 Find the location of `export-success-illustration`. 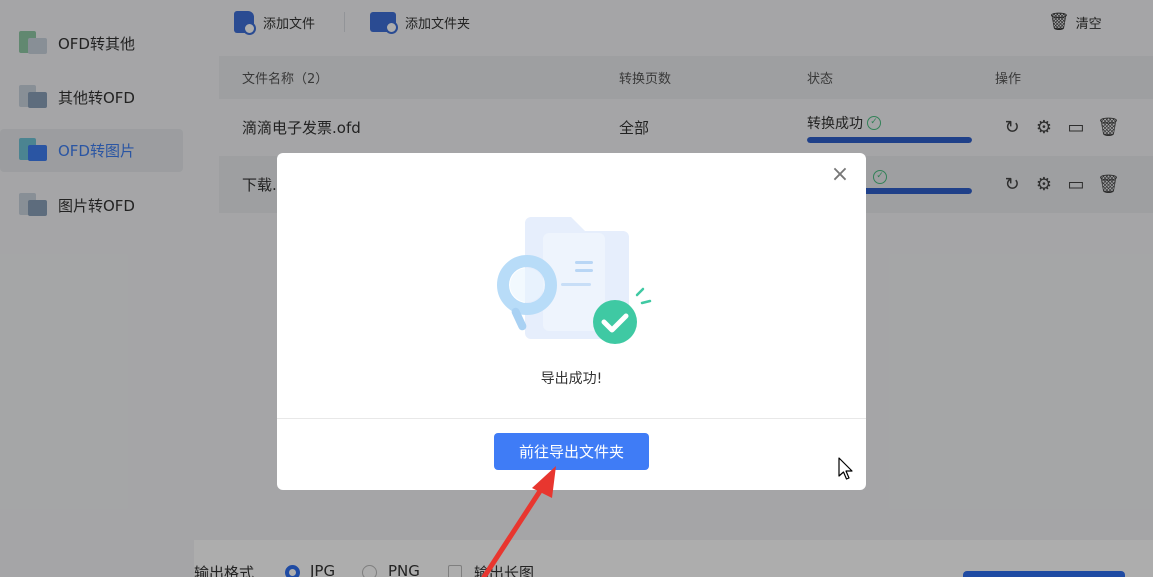

export-success-illustration is located at coordinates (574, 280).